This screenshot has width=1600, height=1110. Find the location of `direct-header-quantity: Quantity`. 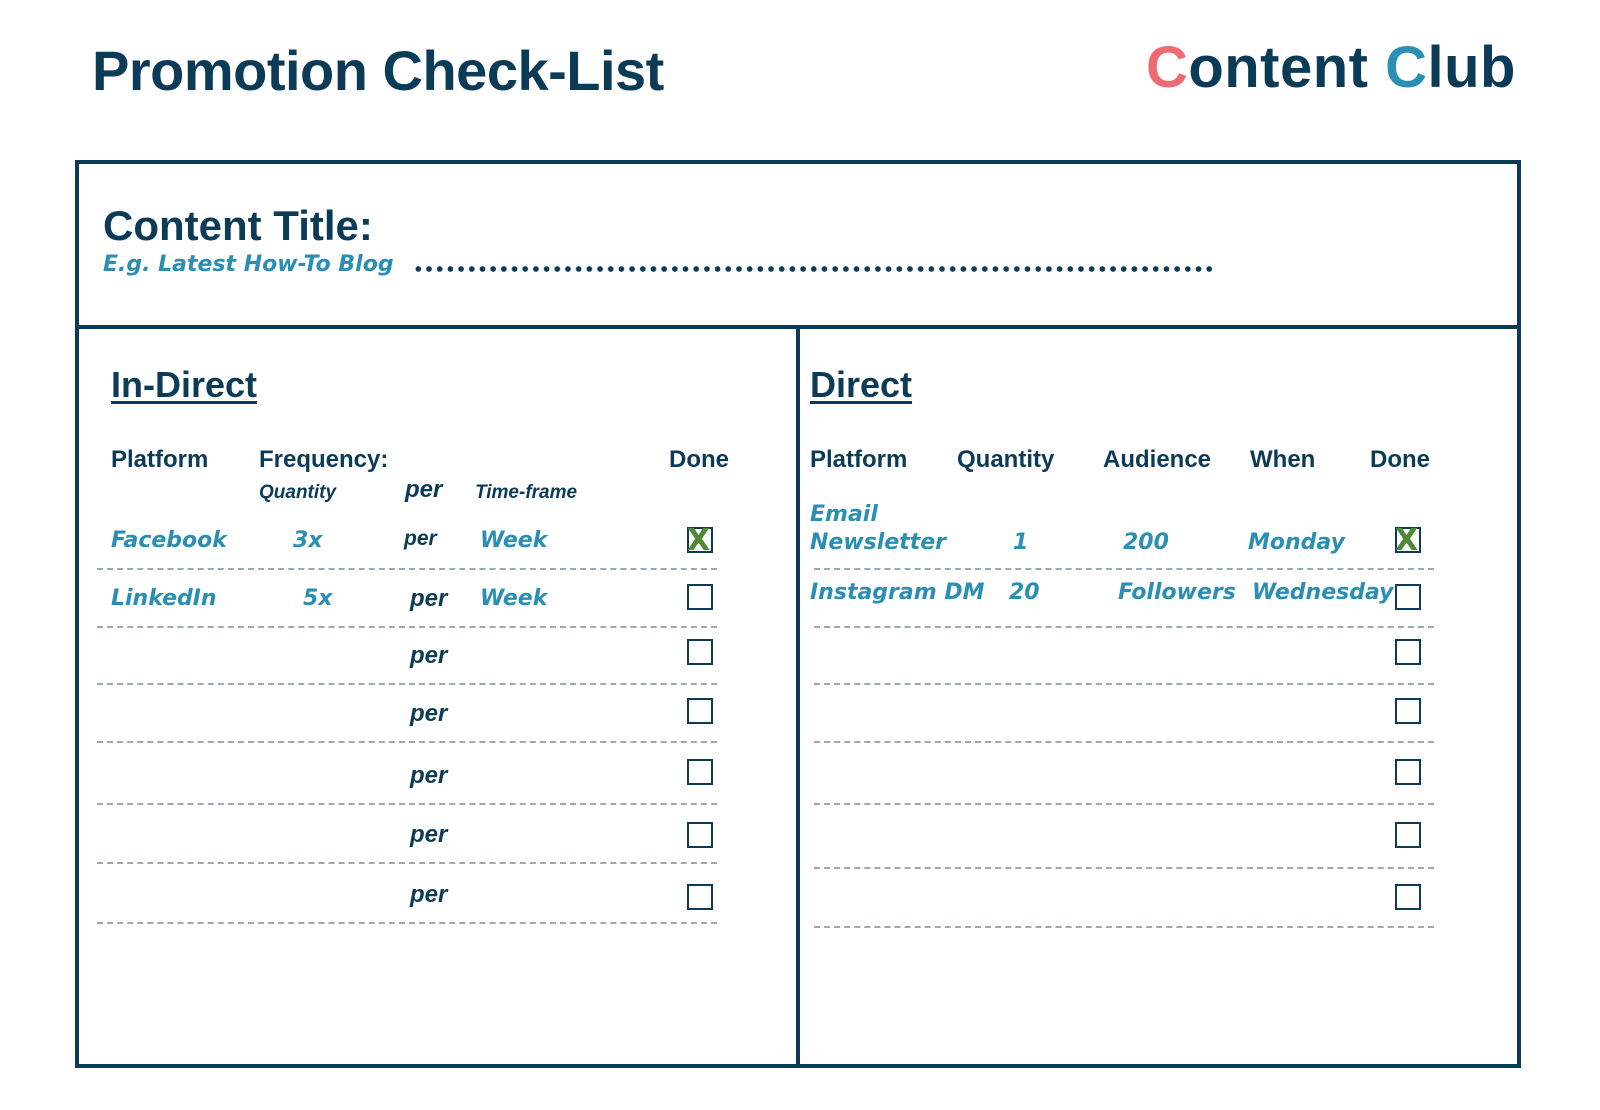

direct-header-quantity: Quantity is located at coordinates (1006, 459).